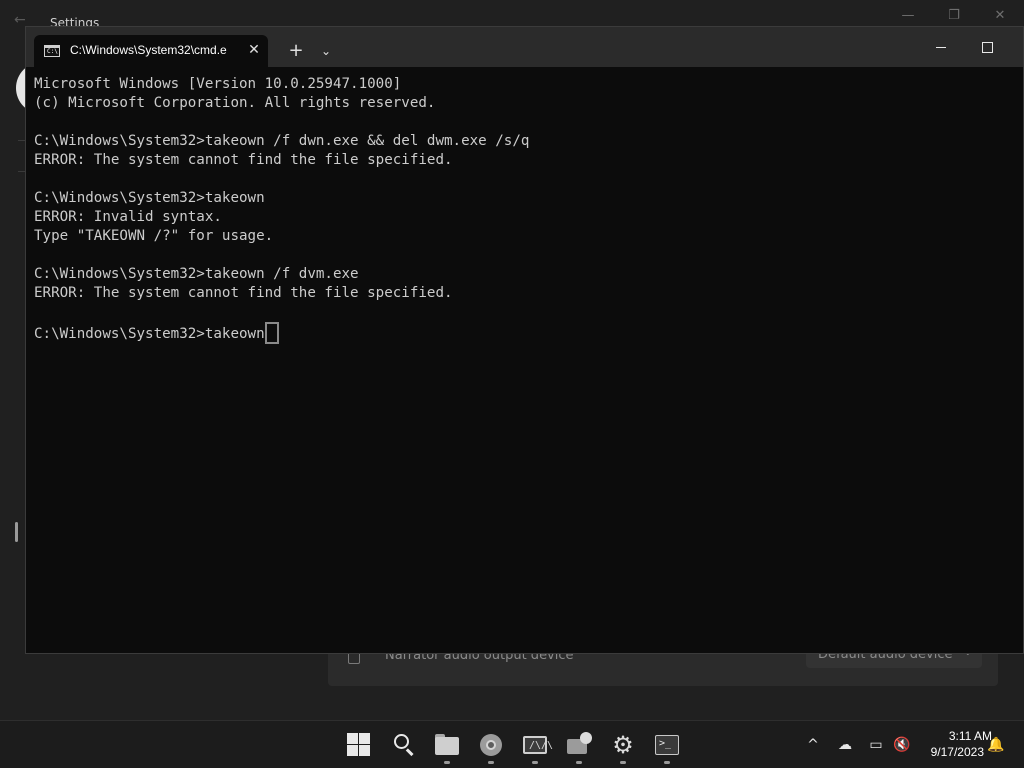  I want to click on show-hidden-icons-chevron-icon: ^, so click(813, 745).